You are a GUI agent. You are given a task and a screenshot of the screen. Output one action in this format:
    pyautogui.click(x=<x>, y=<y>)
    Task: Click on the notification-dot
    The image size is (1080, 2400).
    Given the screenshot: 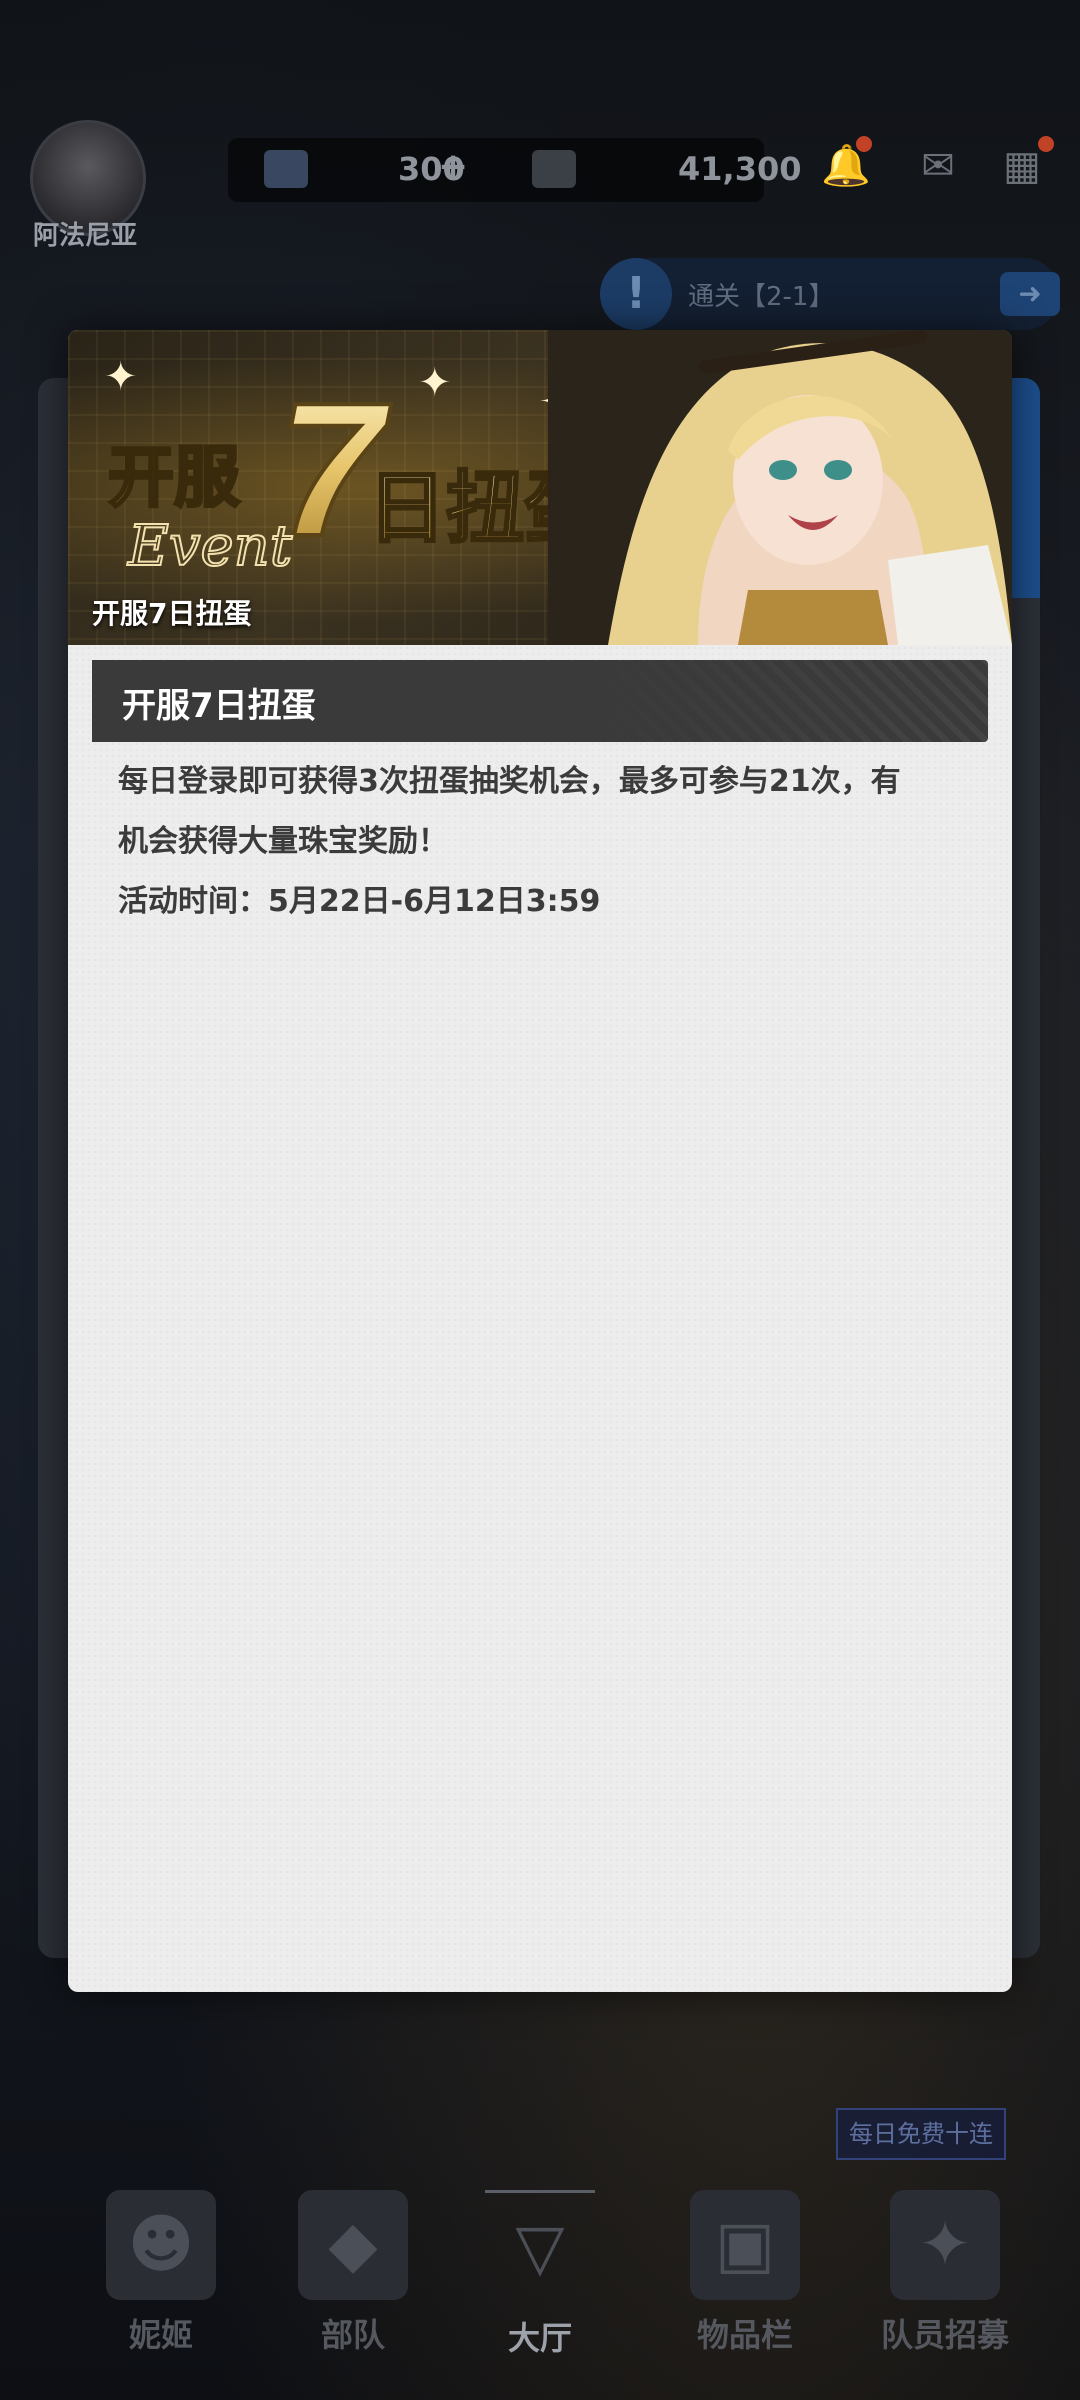 What is the action you would take?
    pyautogui.click(x=864, y=144)
    